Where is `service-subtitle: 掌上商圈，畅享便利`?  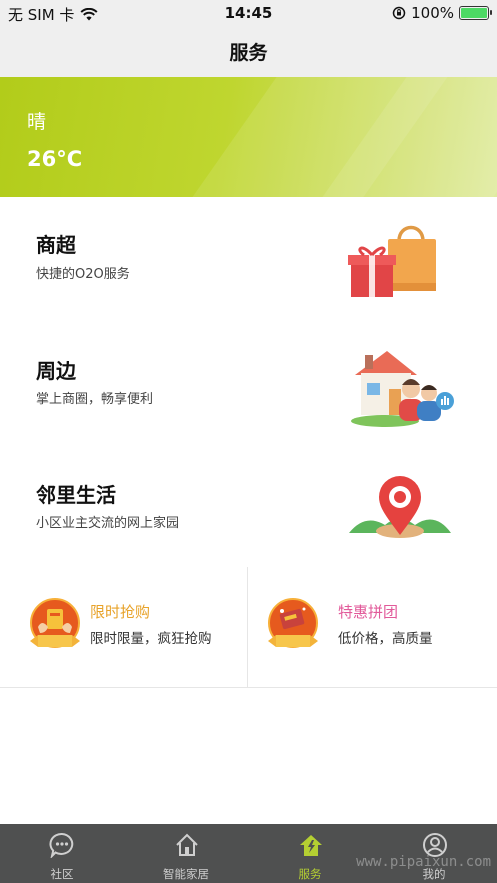 service-subtitle: 掌上商圈，畅享便利 is located at coordinates (95, 399).